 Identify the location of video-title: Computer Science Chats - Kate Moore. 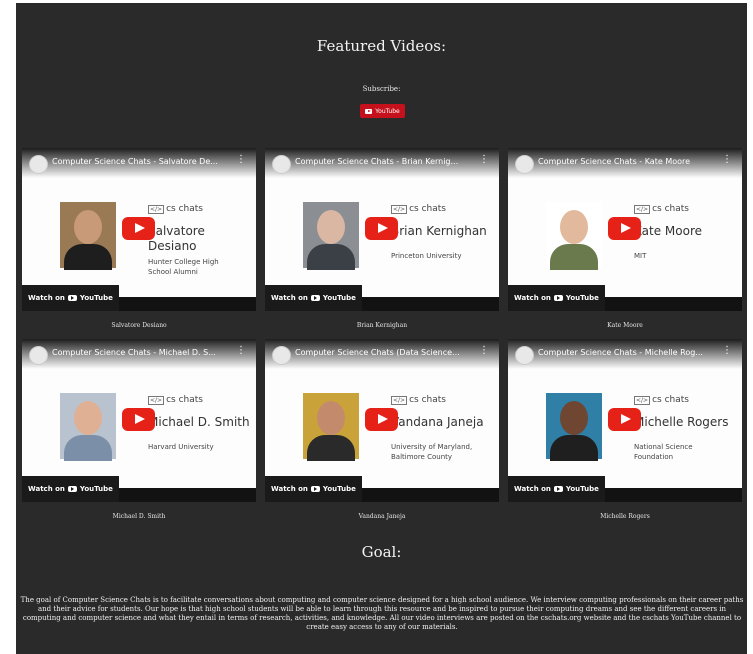
(628, 161).